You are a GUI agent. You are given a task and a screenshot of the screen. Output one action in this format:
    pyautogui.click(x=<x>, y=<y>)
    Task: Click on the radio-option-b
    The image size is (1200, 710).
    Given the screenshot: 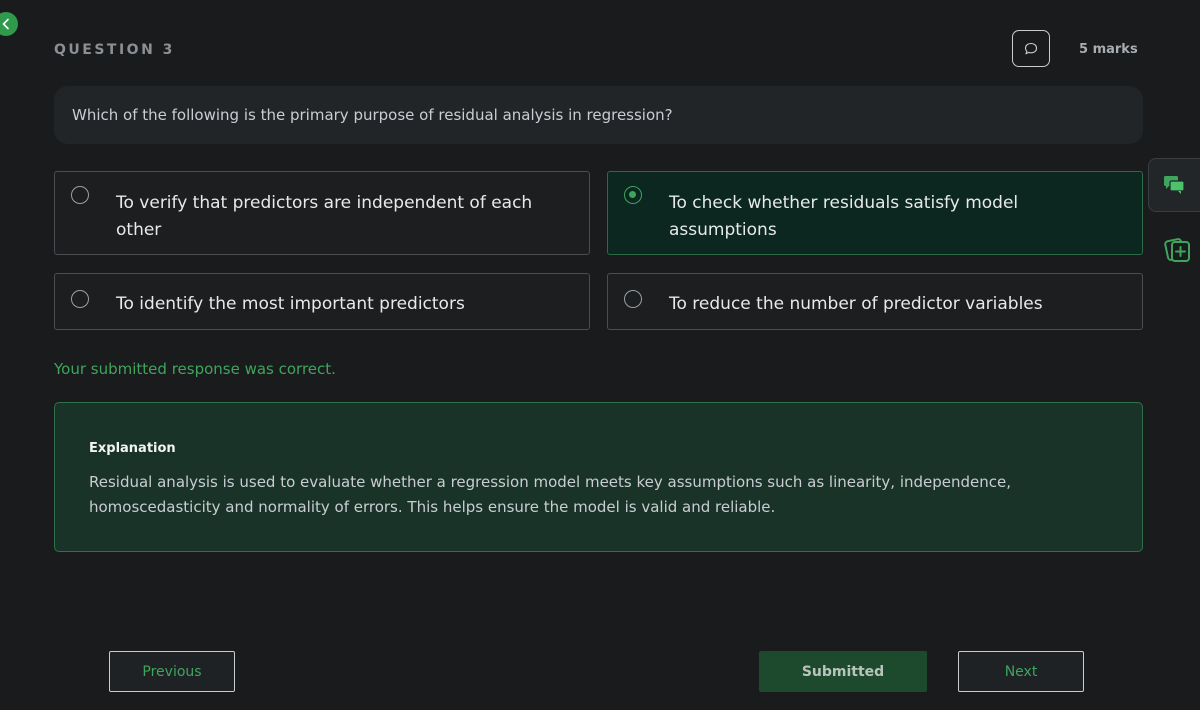 What is the action you would take?
    pyautogui.click(x=633, y=195)
    